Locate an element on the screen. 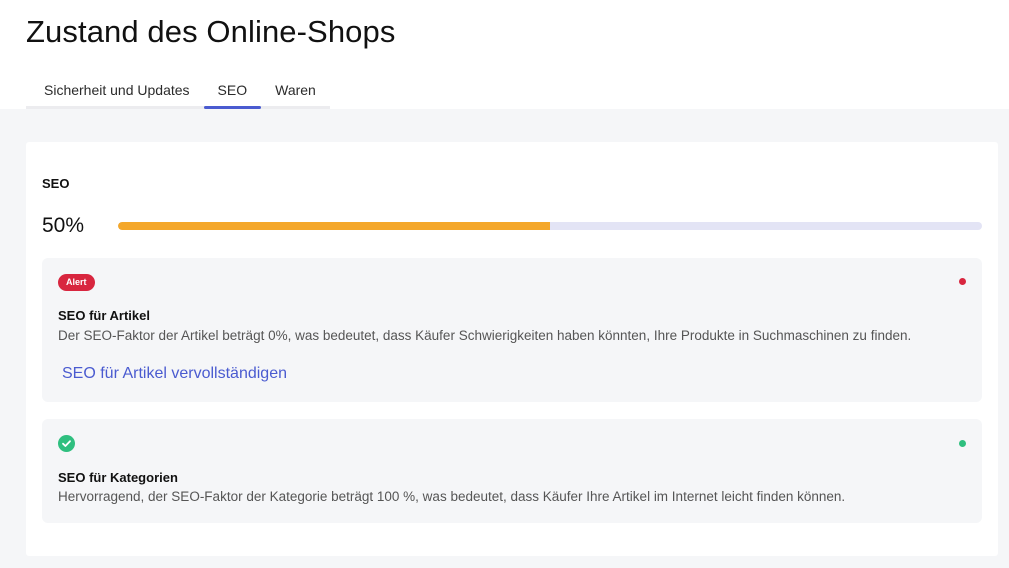  progress-bar is located at coordinates (550, 226).